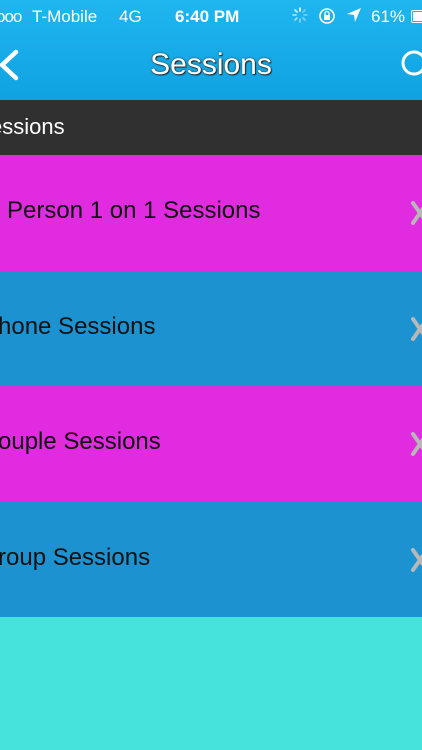  I want to click on status-bar: ooo T-Mobile 4G 6:40 PM, so click(211, 17).